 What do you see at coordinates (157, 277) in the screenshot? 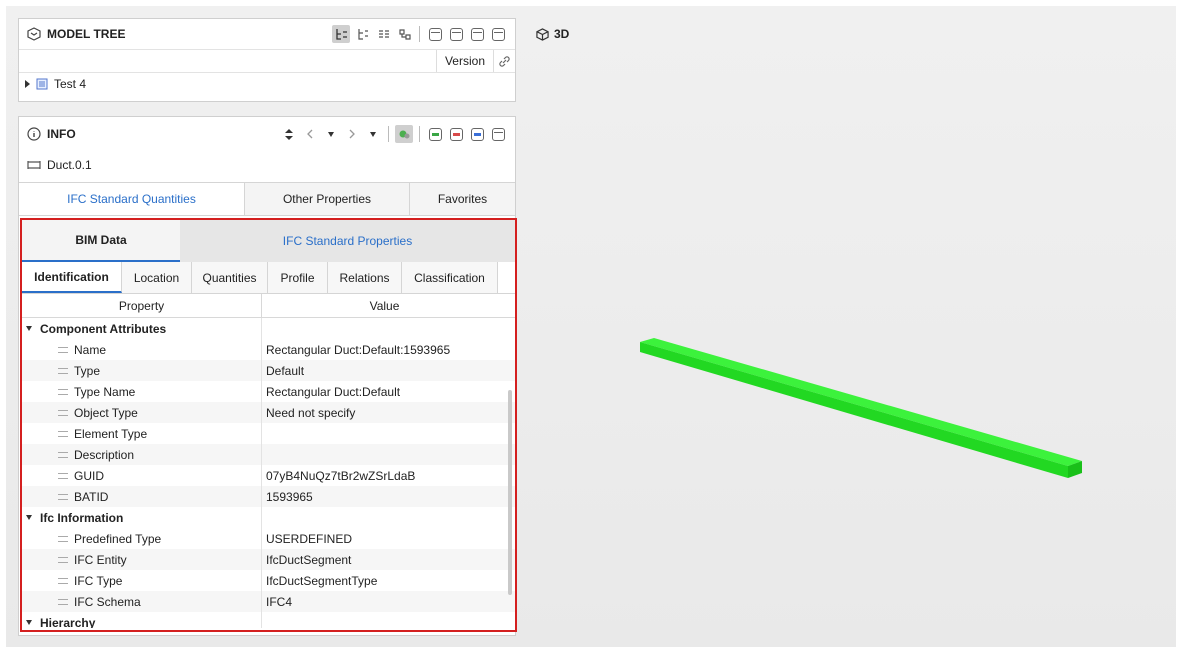
I see `subtab-location: Location` at bounding box center [157, 277].